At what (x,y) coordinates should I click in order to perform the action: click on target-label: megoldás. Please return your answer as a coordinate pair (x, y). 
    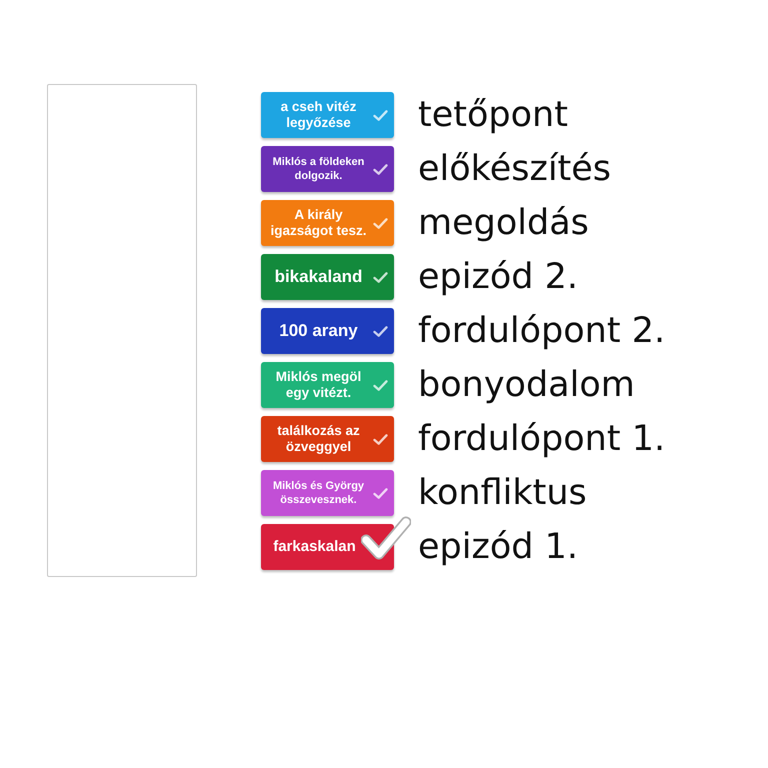
    Looking at the image, I should click on (504, 223).